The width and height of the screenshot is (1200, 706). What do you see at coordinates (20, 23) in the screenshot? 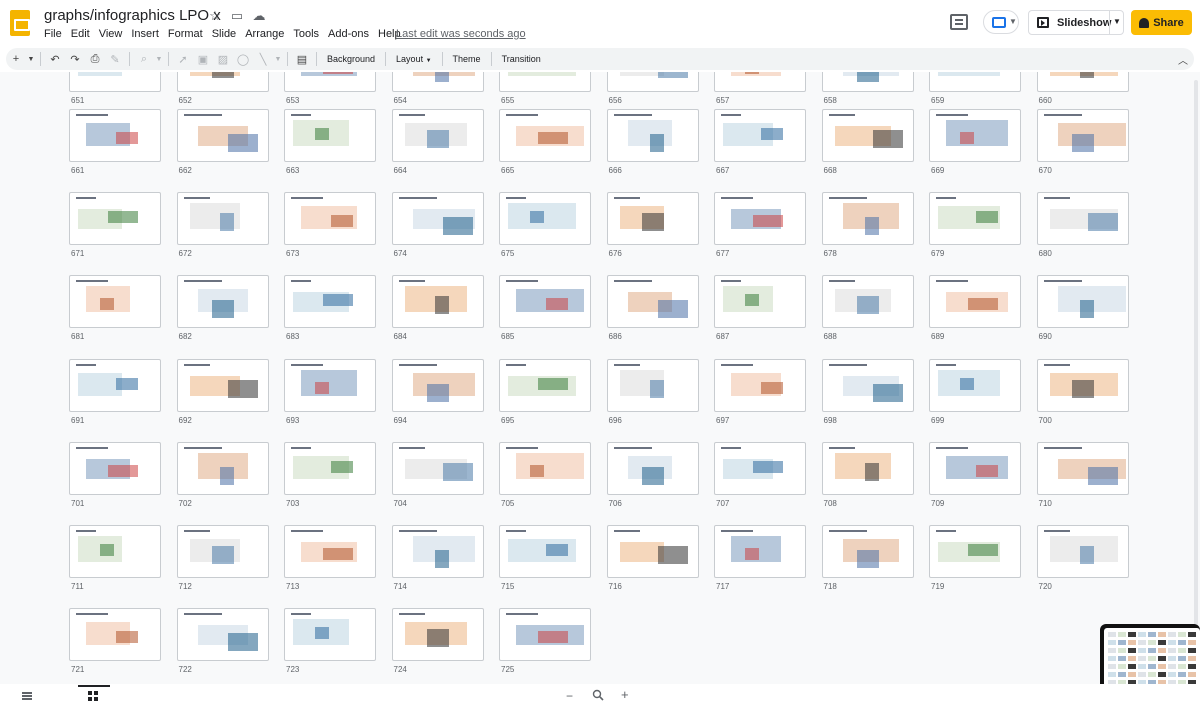
I see `slides-logo-icon` at bounding box center [20, 23].